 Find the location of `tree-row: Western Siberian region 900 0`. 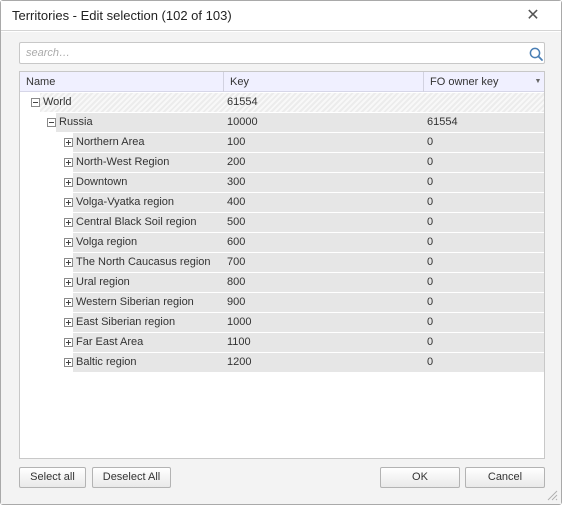

tree-row: Western Siberian region 900 0 is located at coordinates (282, 302).